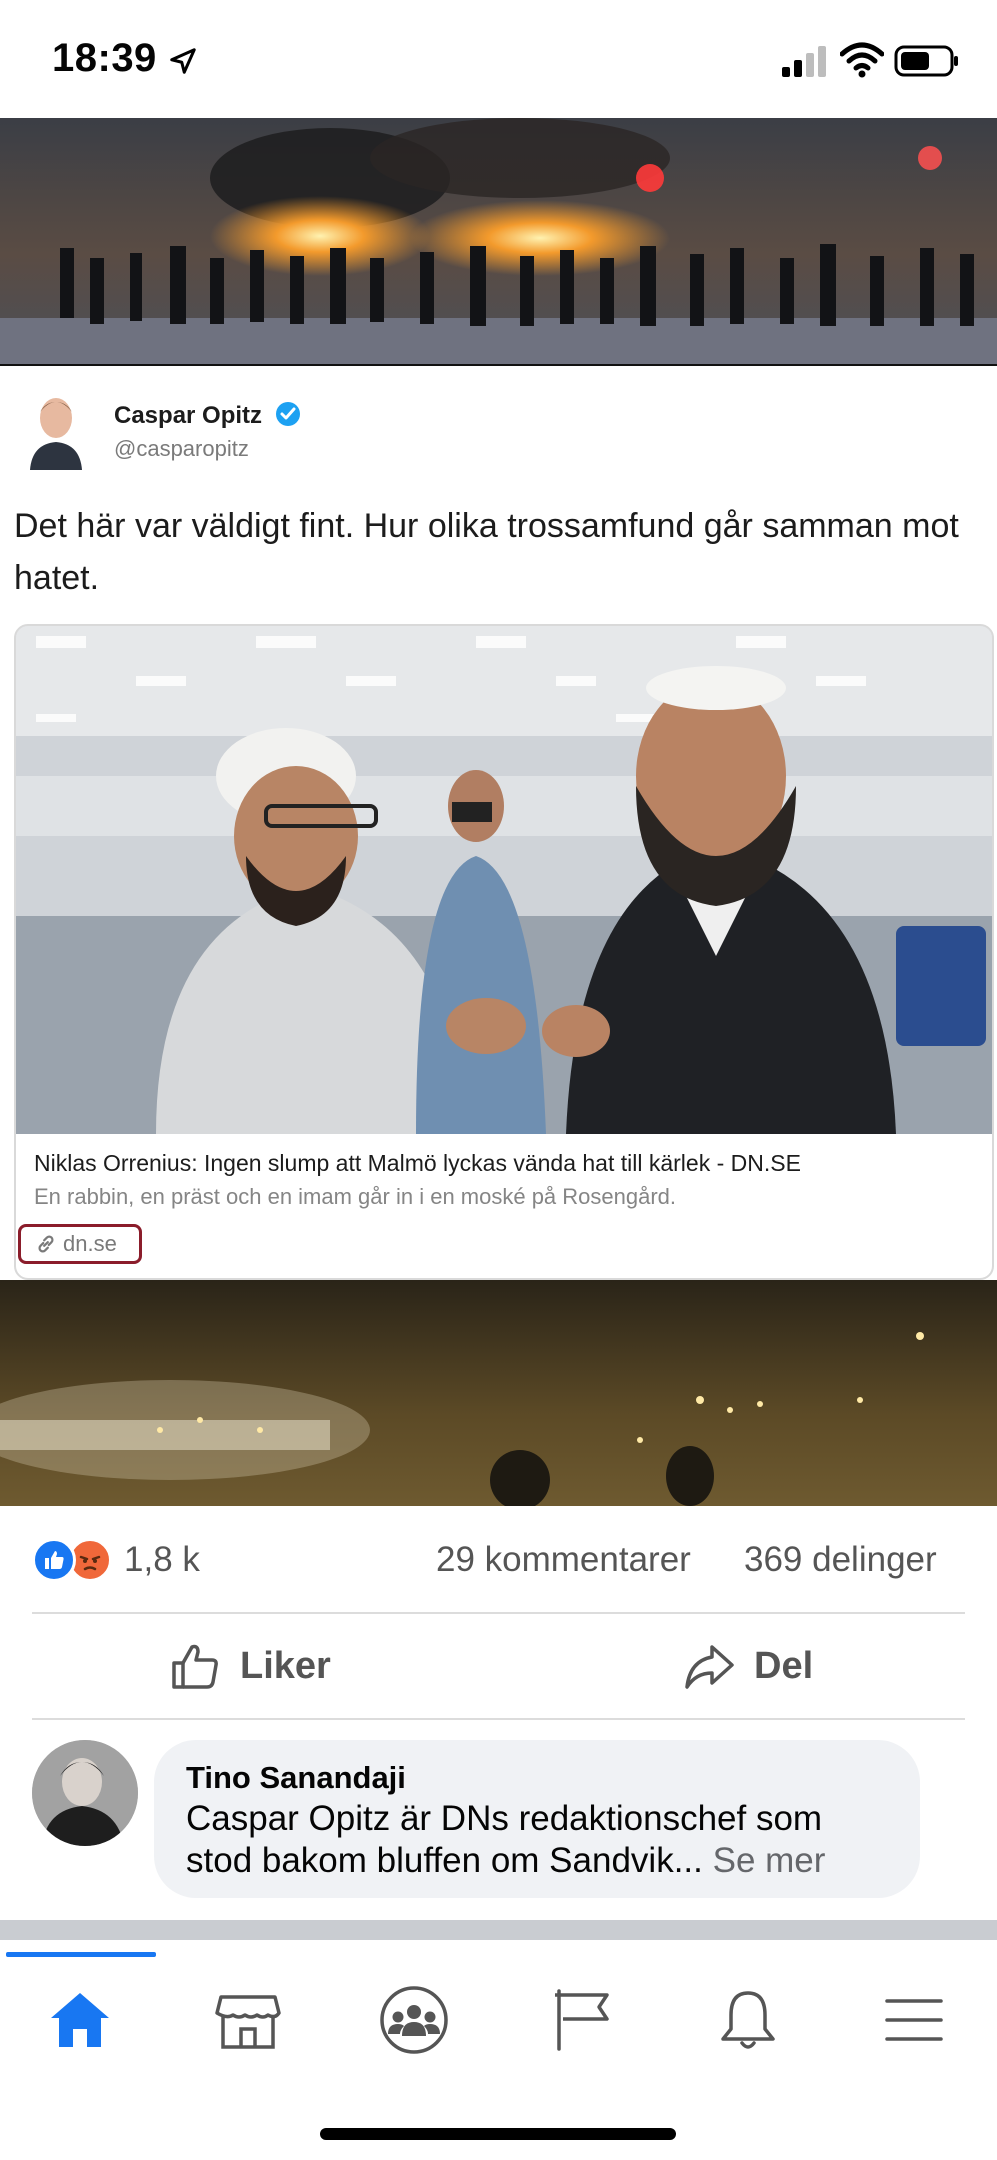 Image resolution: width=997 pixels, height=2160 pixels. Describe the element at coordinates (769, 1860) in the screenshot. I see `see-more-link: Se mer` at that location.